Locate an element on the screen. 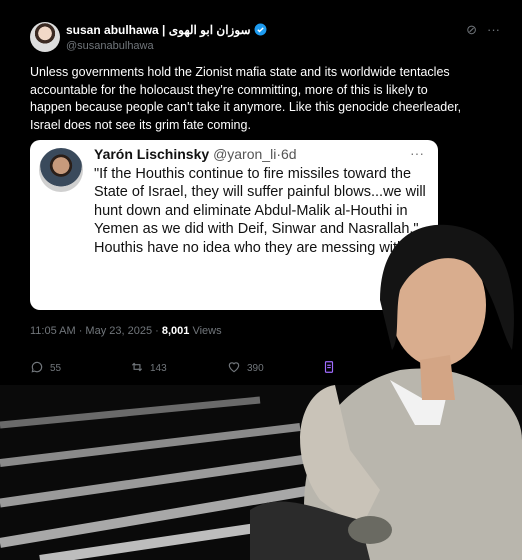 The height and width of the screenshot is (560, 522). quote-header: Yarón Lischinsky @yaron_li·6d is located at coordinates (195, 154).